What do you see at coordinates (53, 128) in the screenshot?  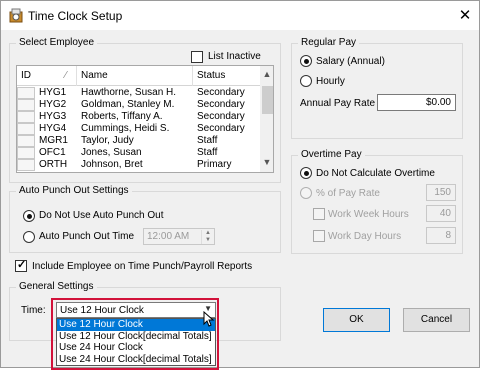 I see `row-id: HYG4` at bounding box center [53, 128].